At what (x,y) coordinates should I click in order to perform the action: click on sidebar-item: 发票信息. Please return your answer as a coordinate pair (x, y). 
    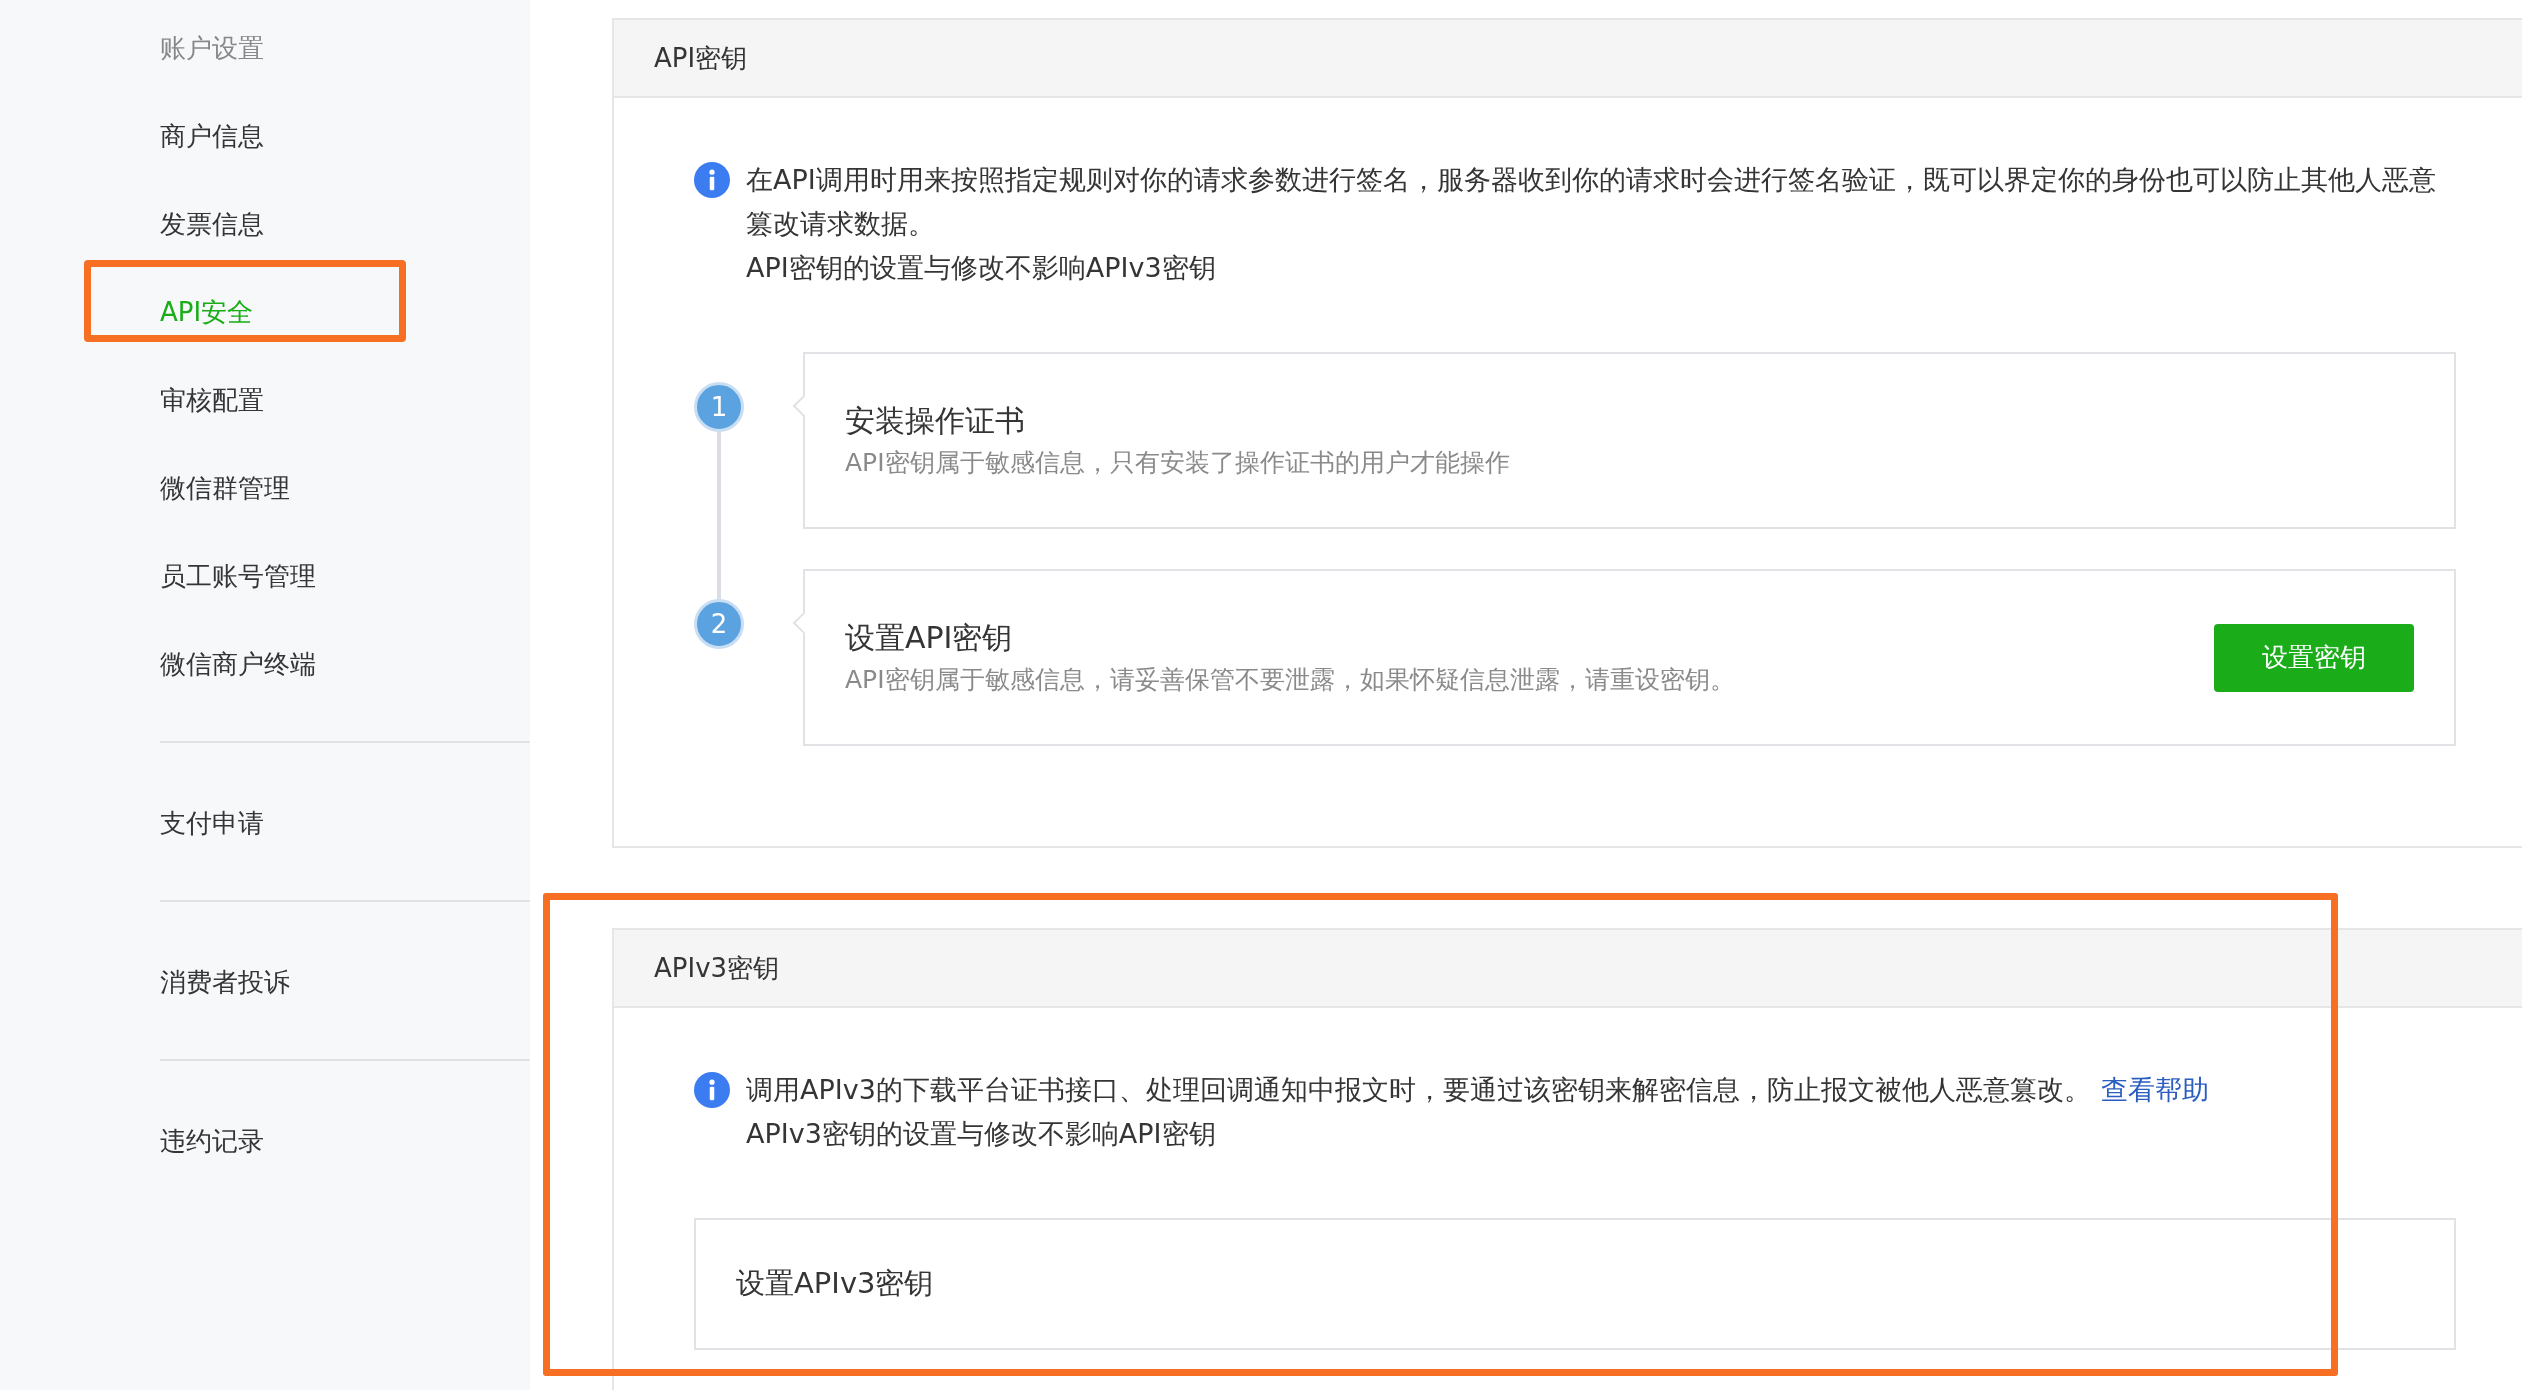
    Looking at the image, I should click on (212, 224).